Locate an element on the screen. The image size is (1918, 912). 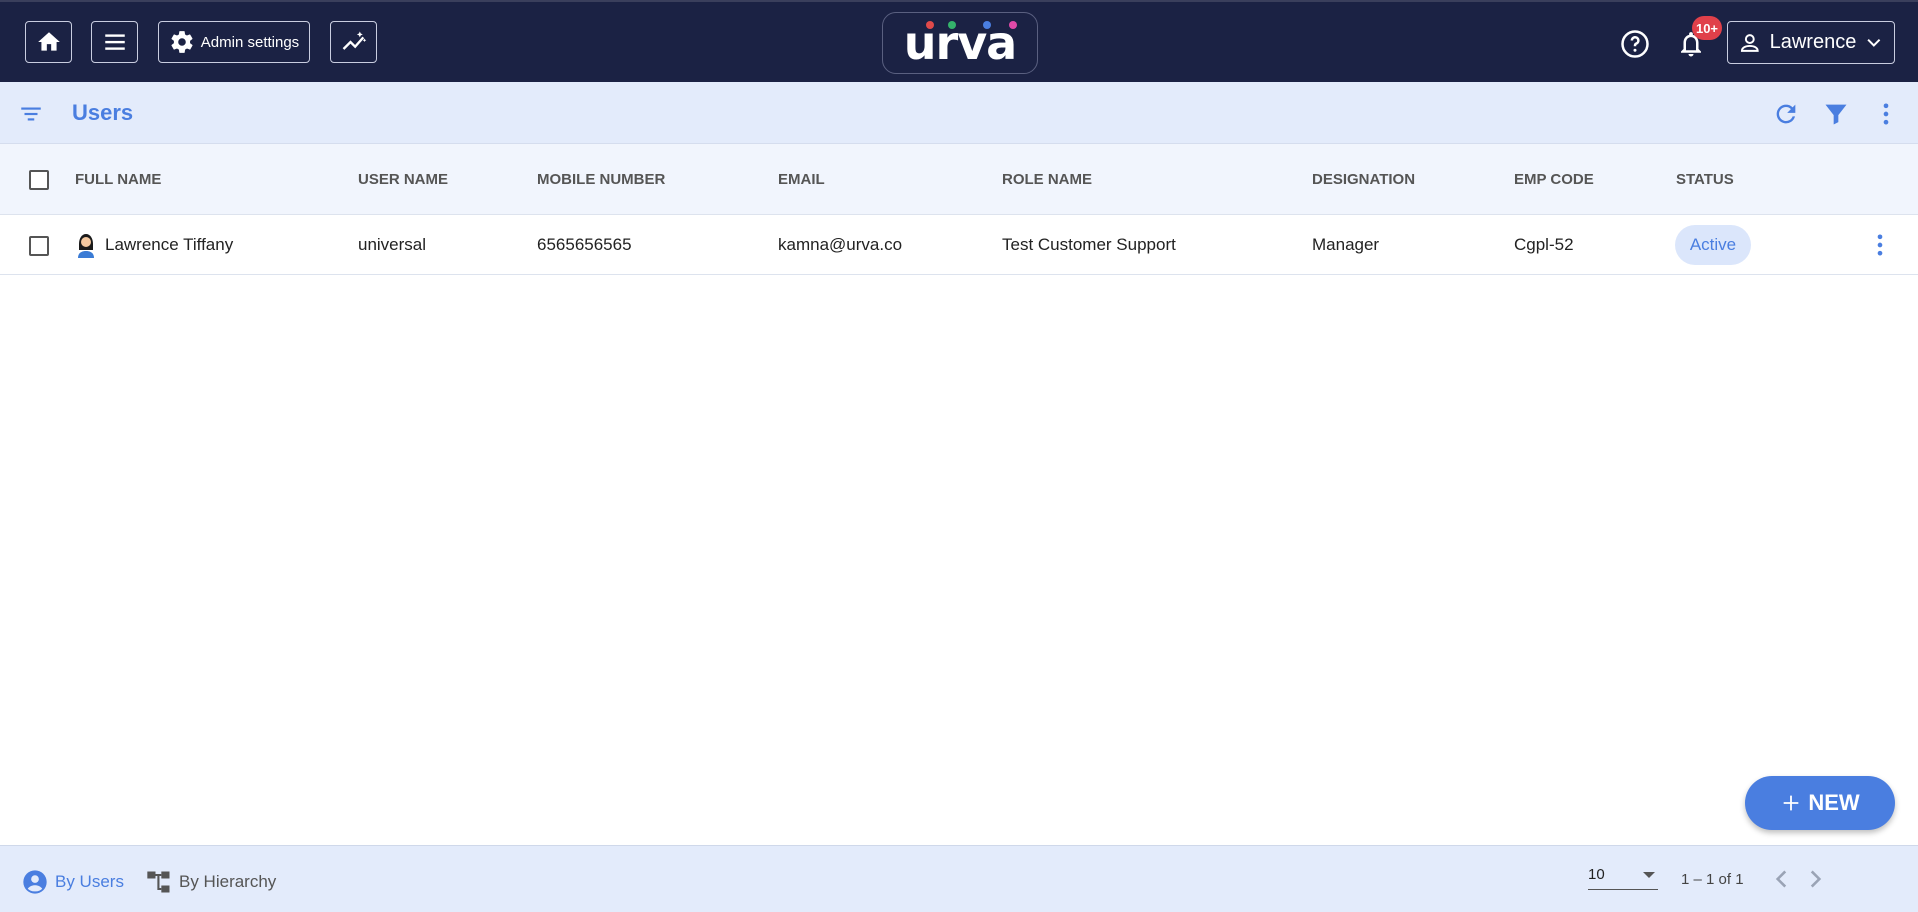
hierarchy-icon is located at coordinates (158, 882).